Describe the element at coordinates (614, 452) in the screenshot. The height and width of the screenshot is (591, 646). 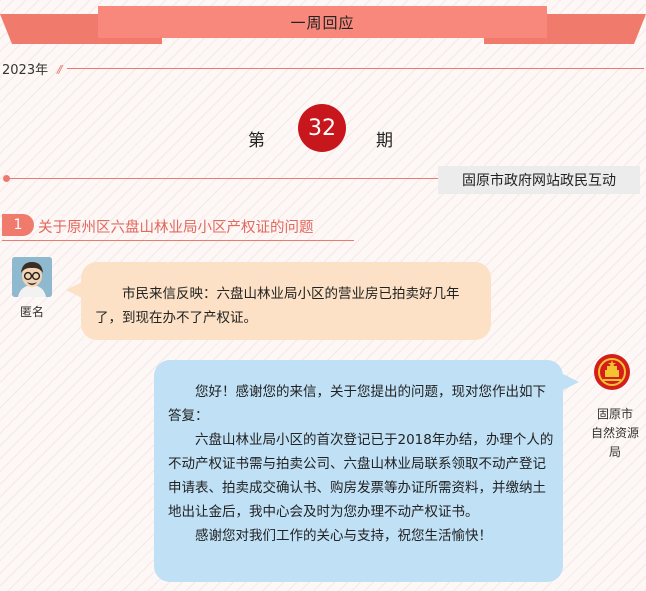
I see `agency-line-3: 局` at that location.